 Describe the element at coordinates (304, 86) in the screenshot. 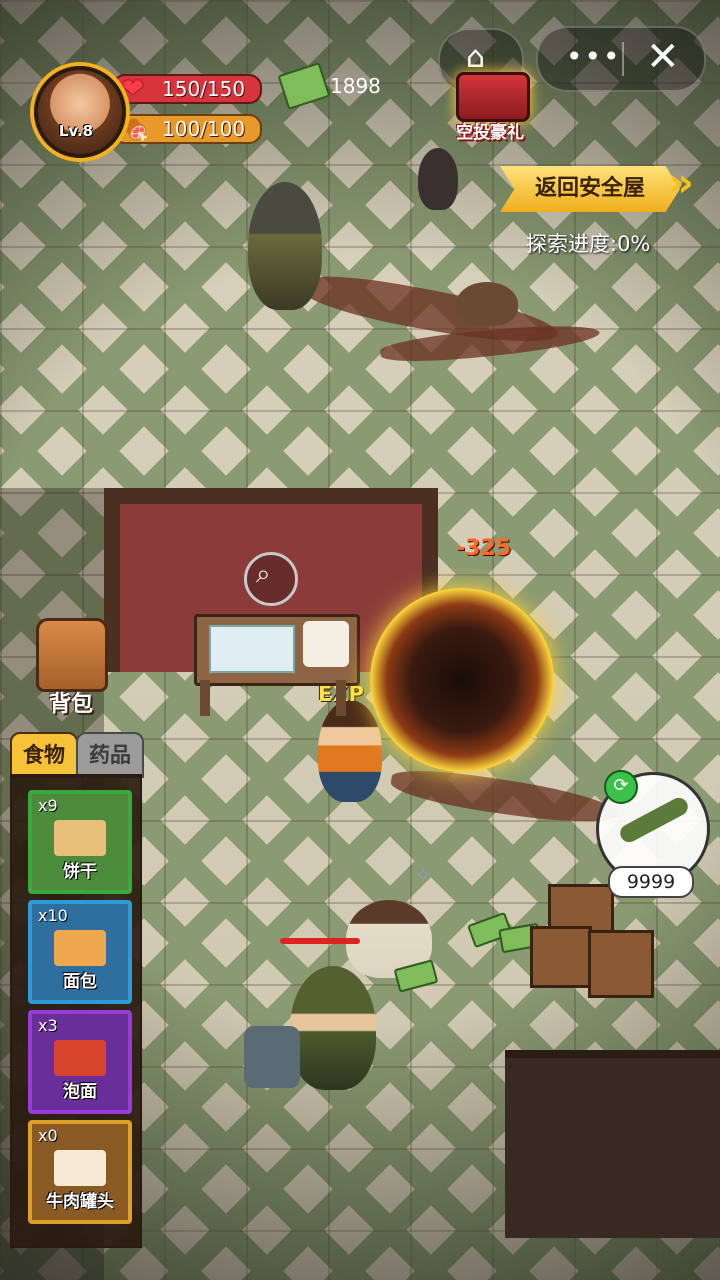

I see `cash-icon` at that location.